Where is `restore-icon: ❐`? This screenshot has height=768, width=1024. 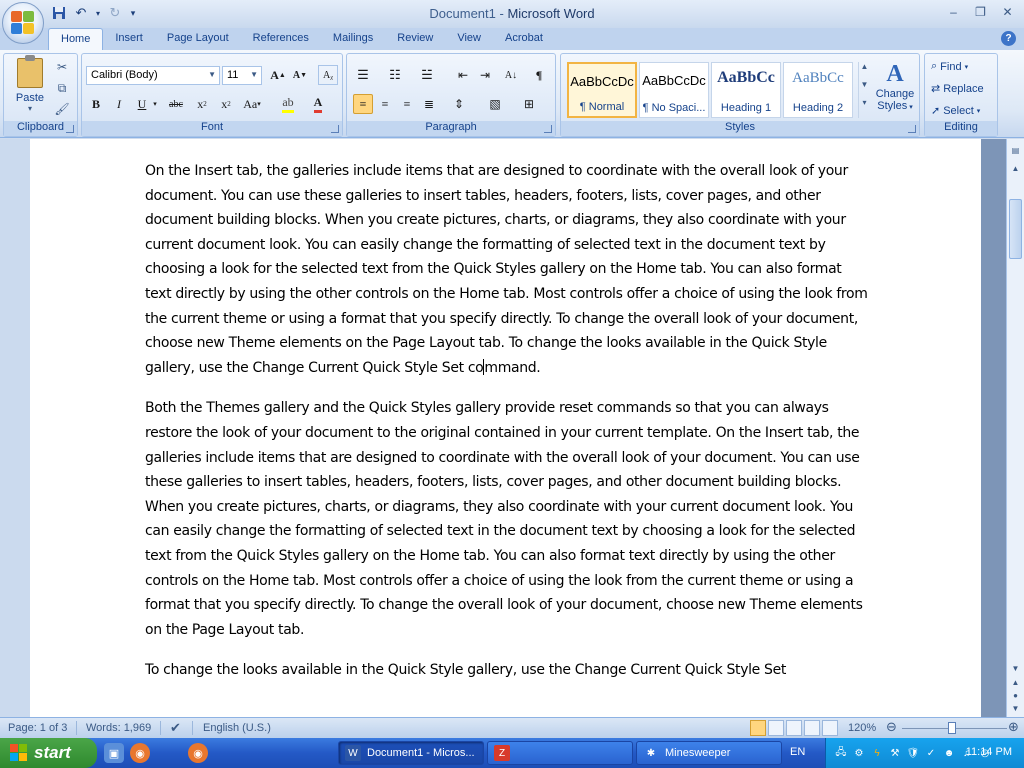
restore-icon: ❐ is located at coordinates (980, 12).